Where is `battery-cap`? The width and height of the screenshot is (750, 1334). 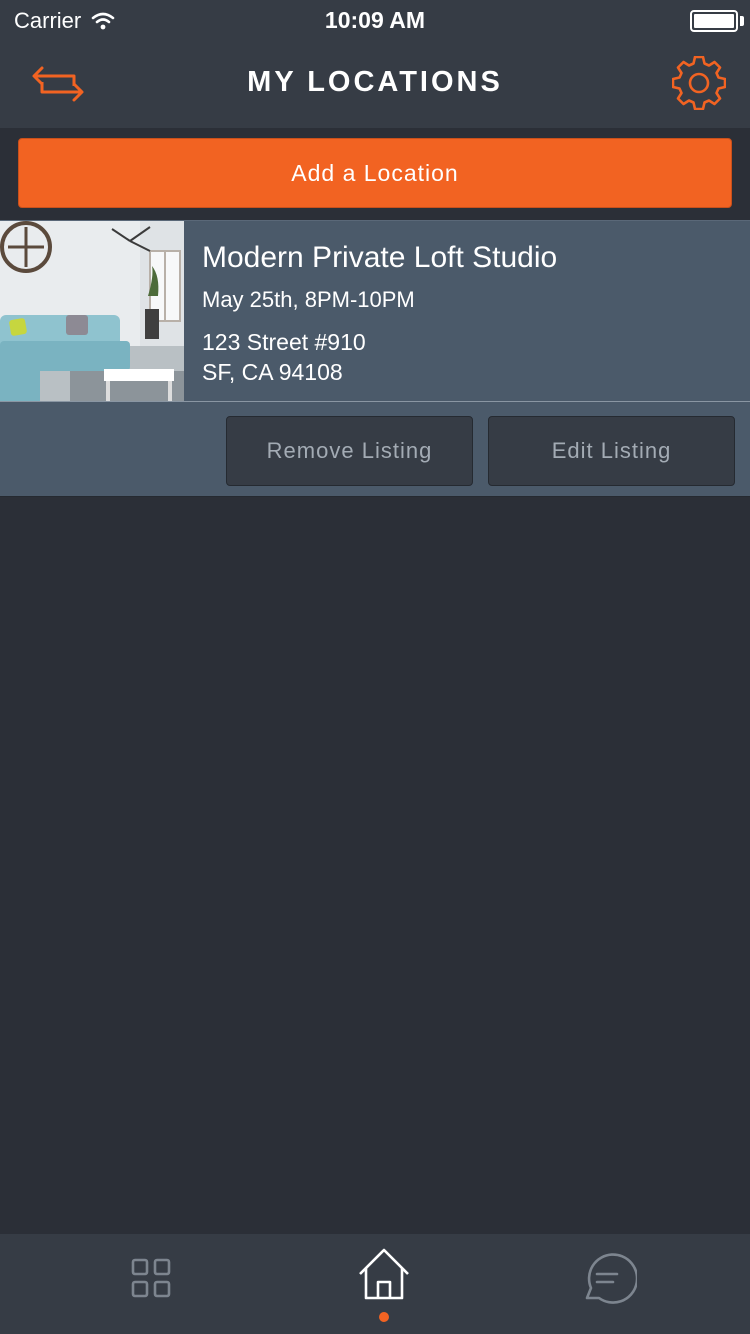 battery-cap is located at coordinates (742, 21).